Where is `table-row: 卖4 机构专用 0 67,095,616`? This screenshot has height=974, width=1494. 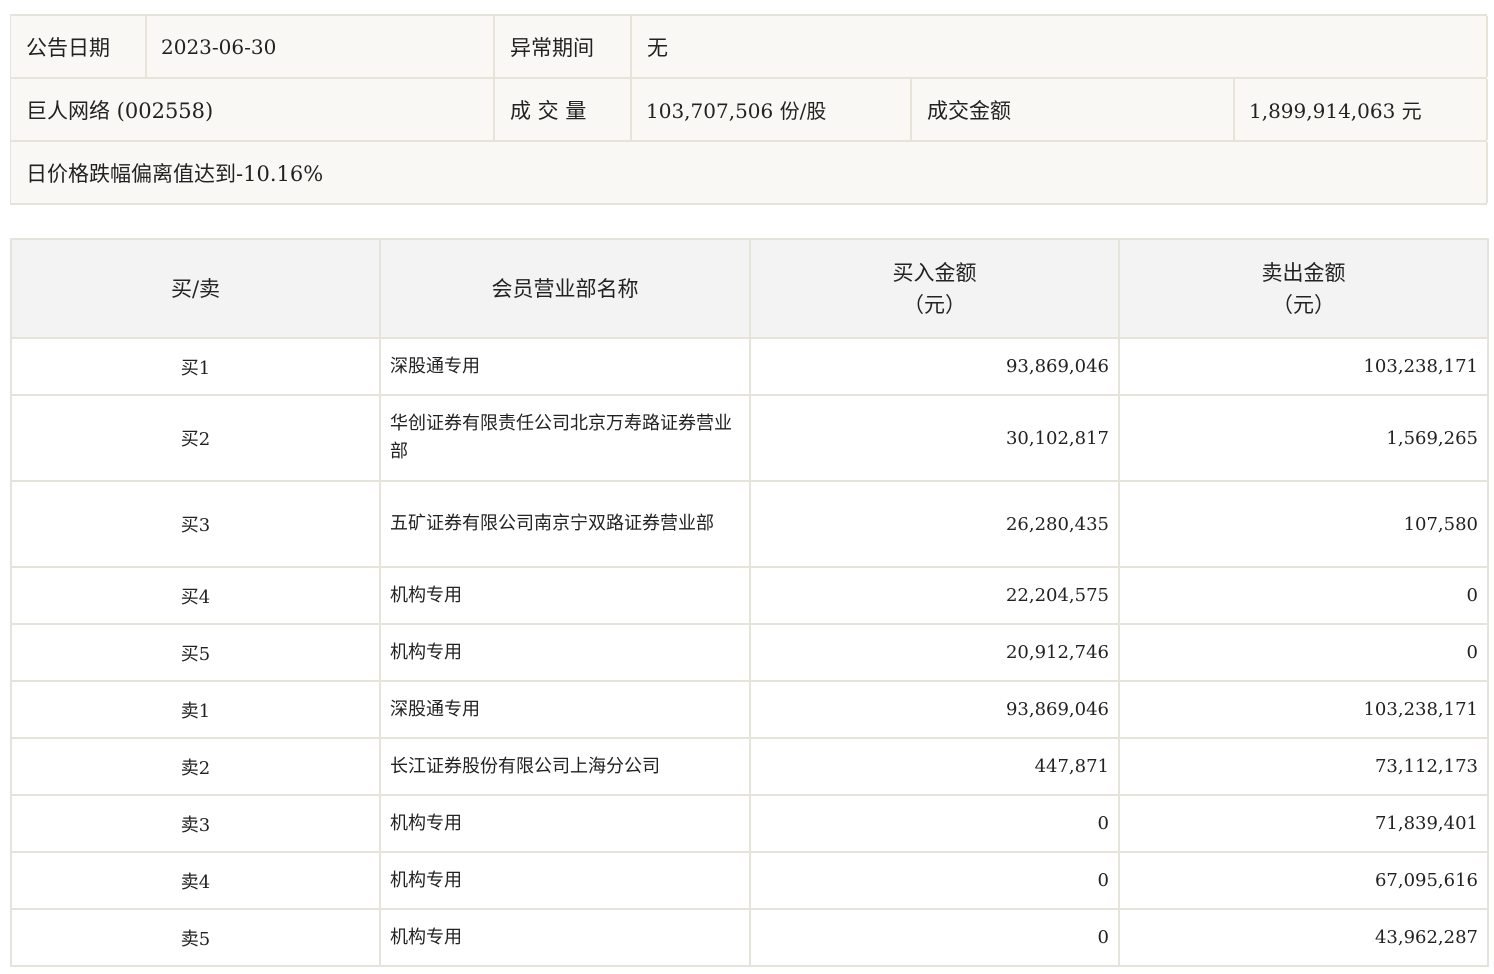 table-row: 卖4 机构专用 0 67,095,616 is located at coordinates (749, 880).